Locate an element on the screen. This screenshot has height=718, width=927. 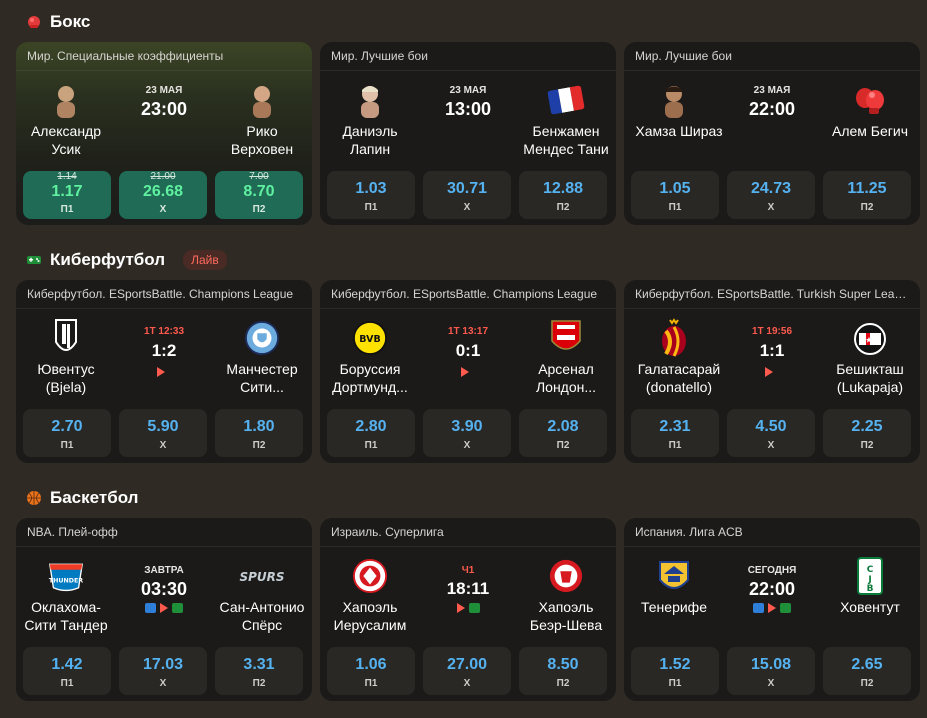
odd-value: 2.65 is located at coordinates (867, 664).